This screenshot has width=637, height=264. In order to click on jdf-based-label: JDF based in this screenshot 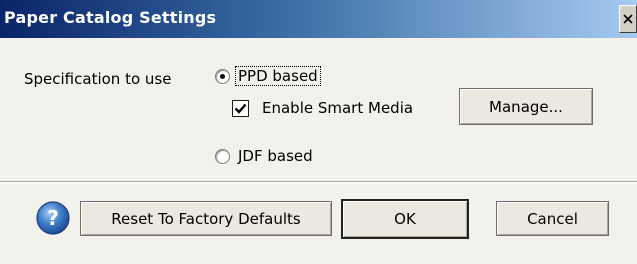, I will do `click(275, 156)`.